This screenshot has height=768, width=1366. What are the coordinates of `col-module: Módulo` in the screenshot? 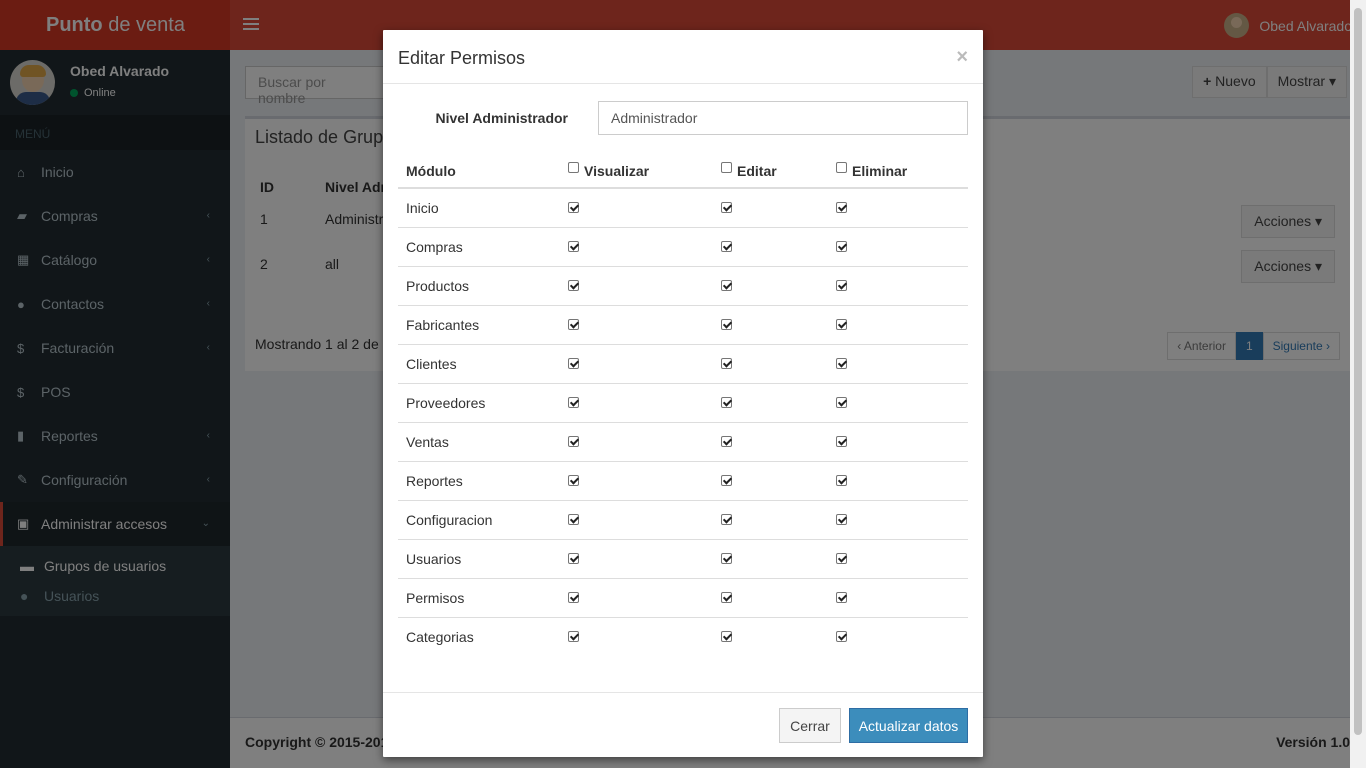 It's located at (431, 171).